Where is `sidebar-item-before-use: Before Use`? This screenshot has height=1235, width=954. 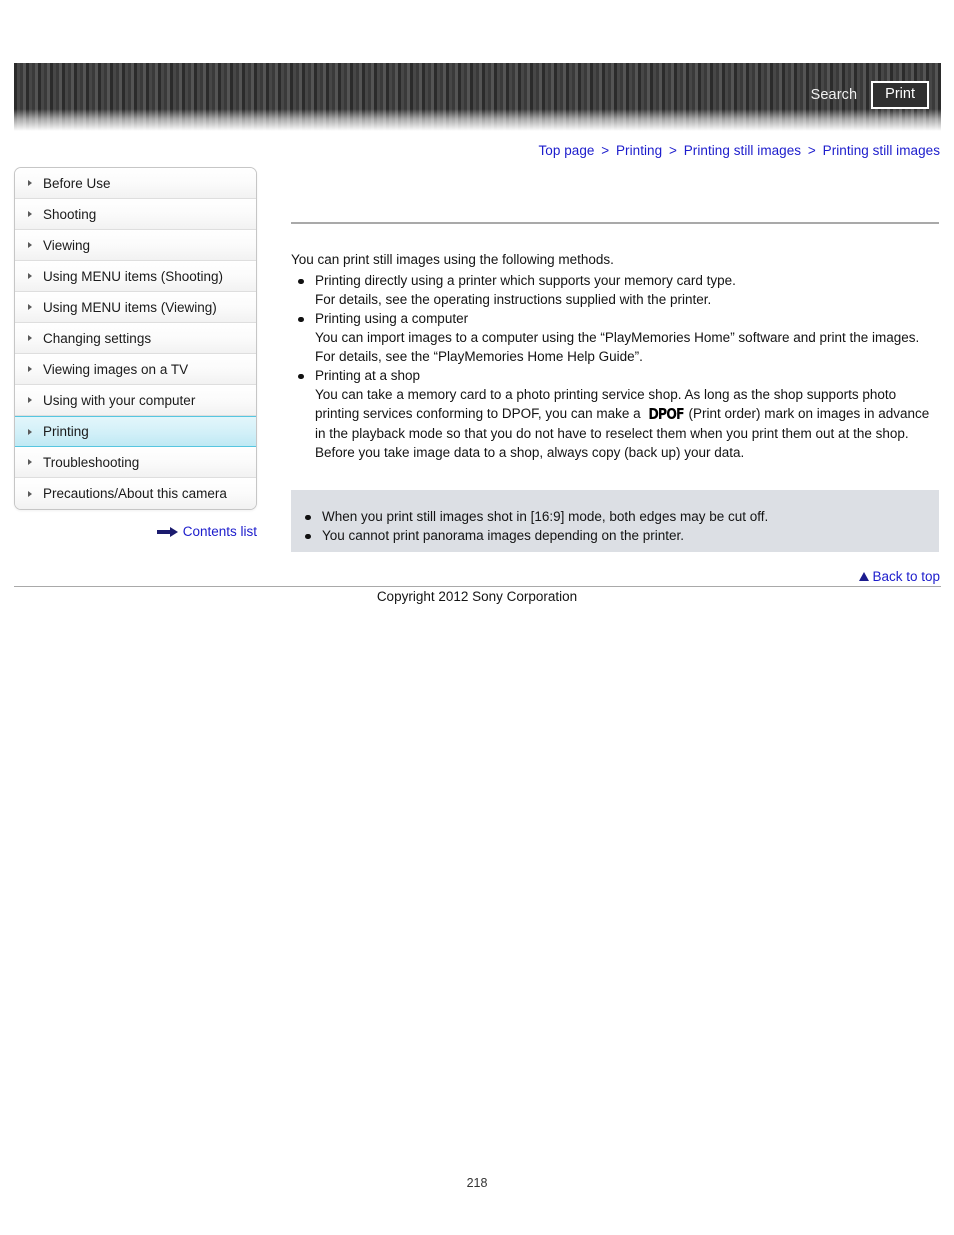
sidebar-item-before-use: Before Use is located at coordinates (135, 183).